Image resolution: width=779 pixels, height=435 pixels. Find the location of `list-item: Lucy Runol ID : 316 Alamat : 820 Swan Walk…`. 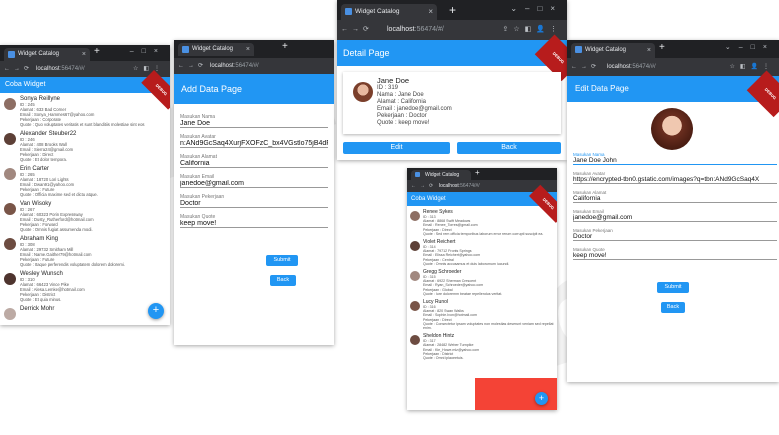

list-item: Lucy Runol ID : 316 Alamat : 820 Swan Walk… is located at coordinates (482, 314).